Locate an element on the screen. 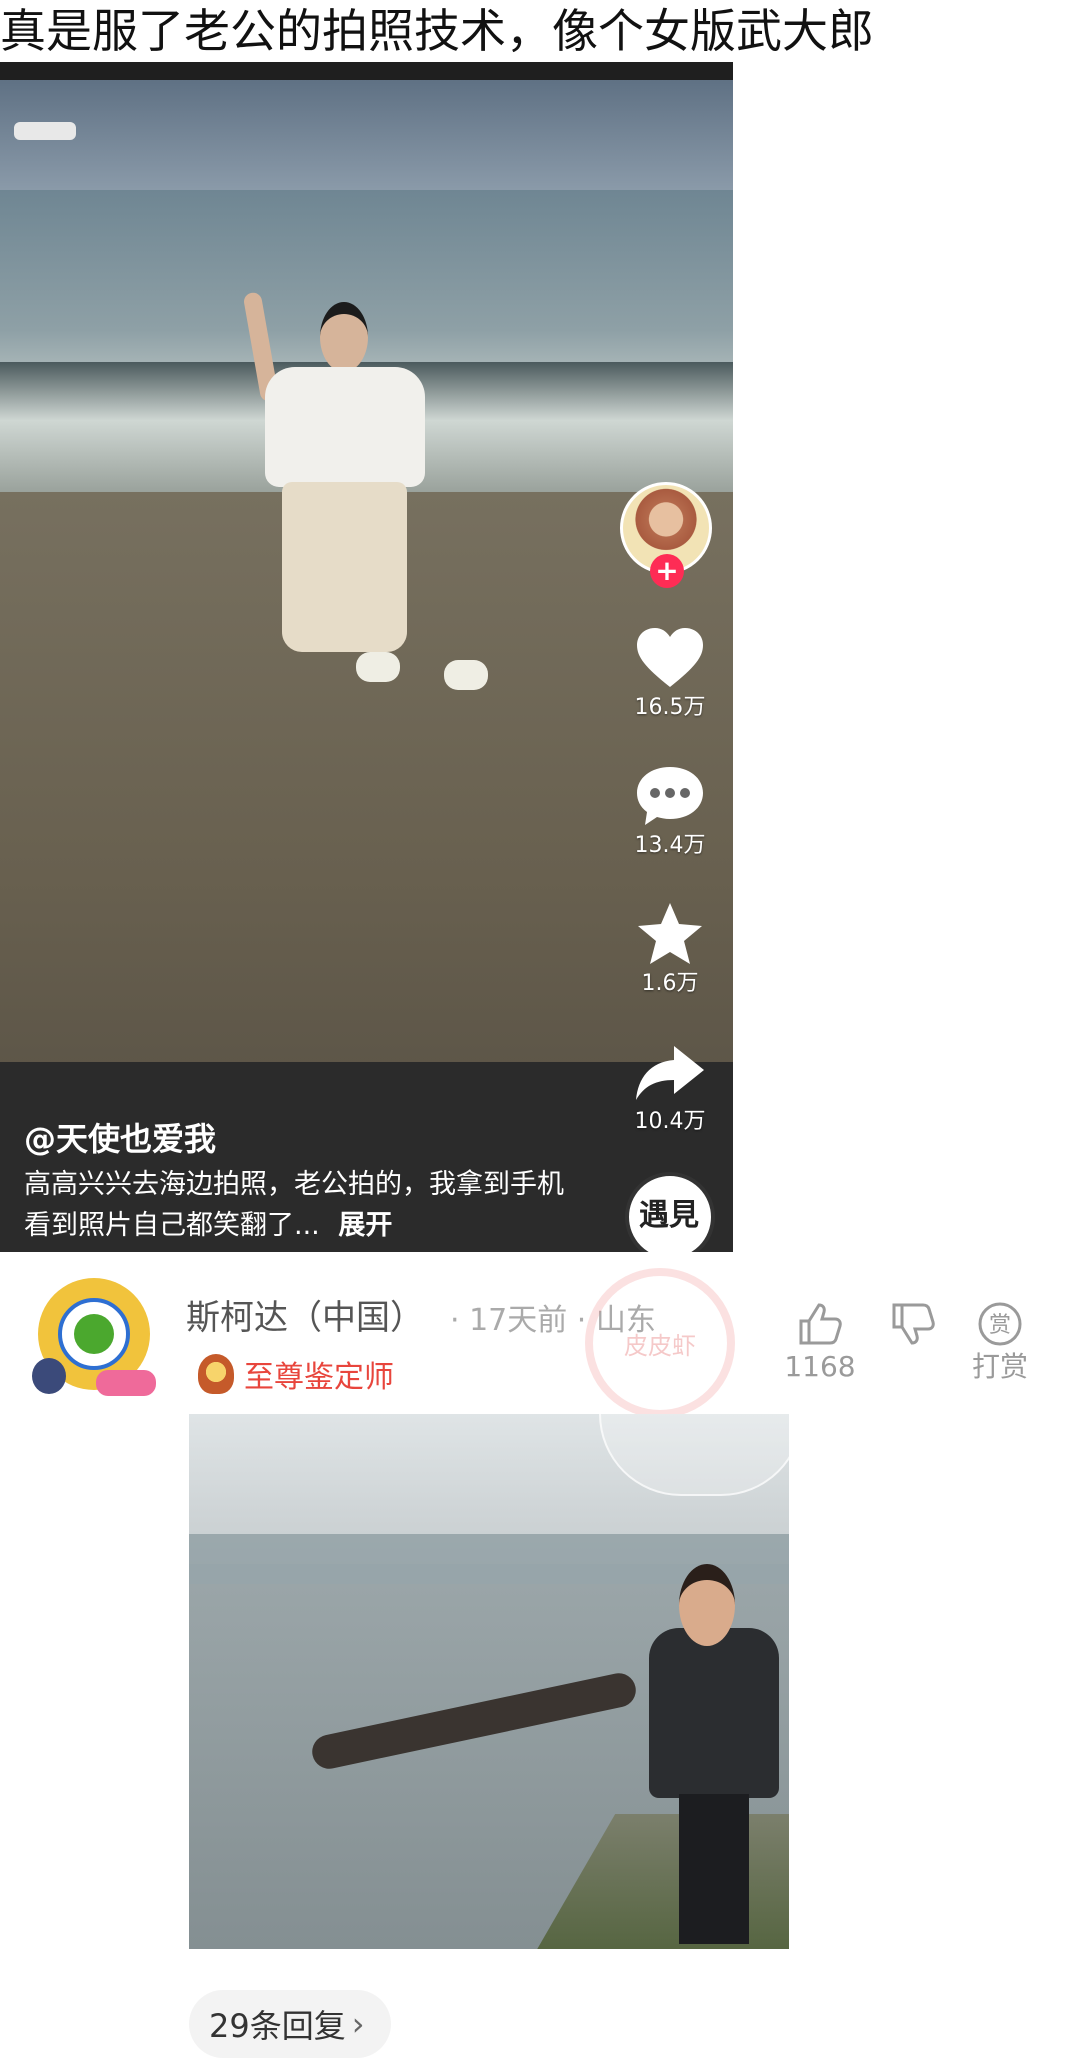 The height and width of the screenshot is (2069, 1080). video-woman-figure is located at coordinates (341, 442).